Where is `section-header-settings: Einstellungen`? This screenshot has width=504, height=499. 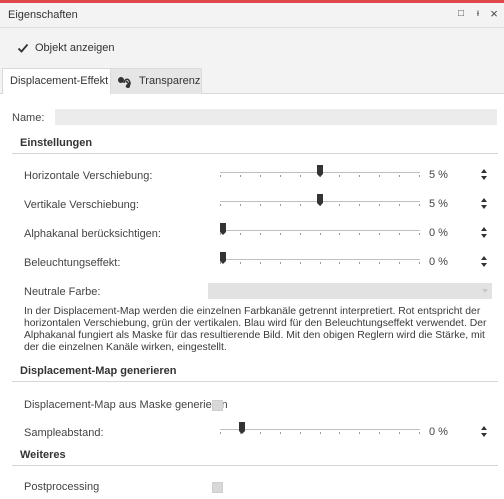 section-header-settings: Einstellungen is located at coordinates (255, 144).